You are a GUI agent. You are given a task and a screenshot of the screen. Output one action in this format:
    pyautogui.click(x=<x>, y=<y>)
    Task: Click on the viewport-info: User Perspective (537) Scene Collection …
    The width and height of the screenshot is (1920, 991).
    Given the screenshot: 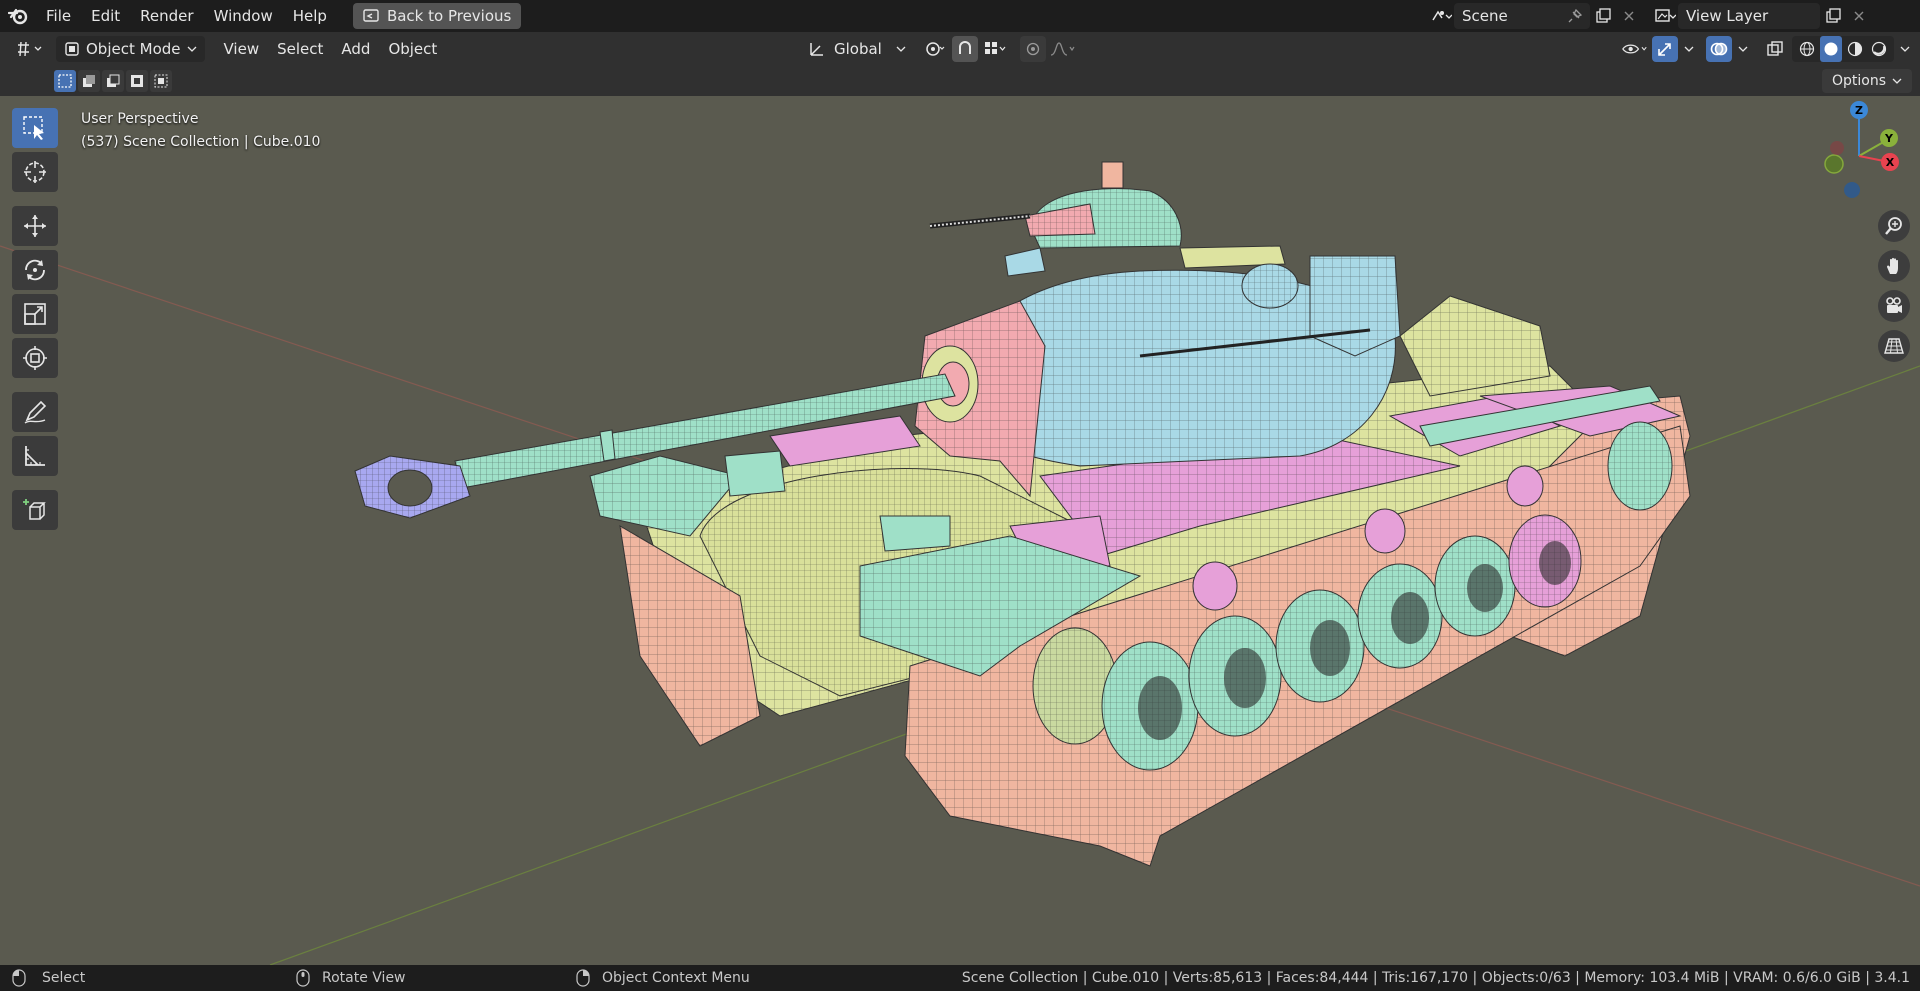 What is the action you would take?
    pyautogui.click(x=200, y=131)
    